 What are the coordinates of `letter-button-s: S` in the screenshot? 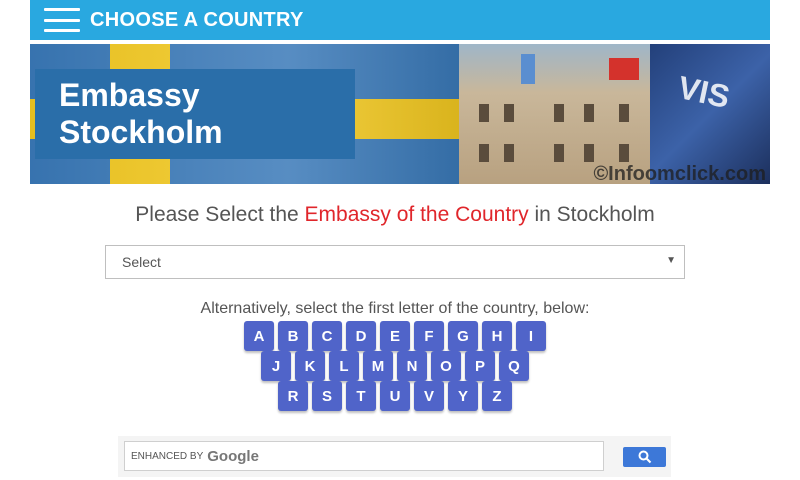 It's located at (327, 396).